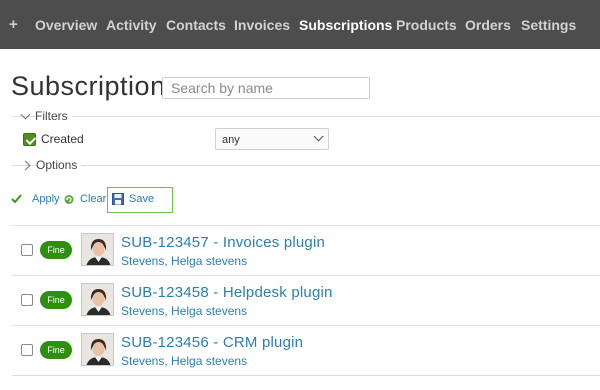 Image resolution: width=600 pixels, height=390 pixels. Describe the element at coordinates (16, 199) in the screenshot. I see `check-icon` at that location.